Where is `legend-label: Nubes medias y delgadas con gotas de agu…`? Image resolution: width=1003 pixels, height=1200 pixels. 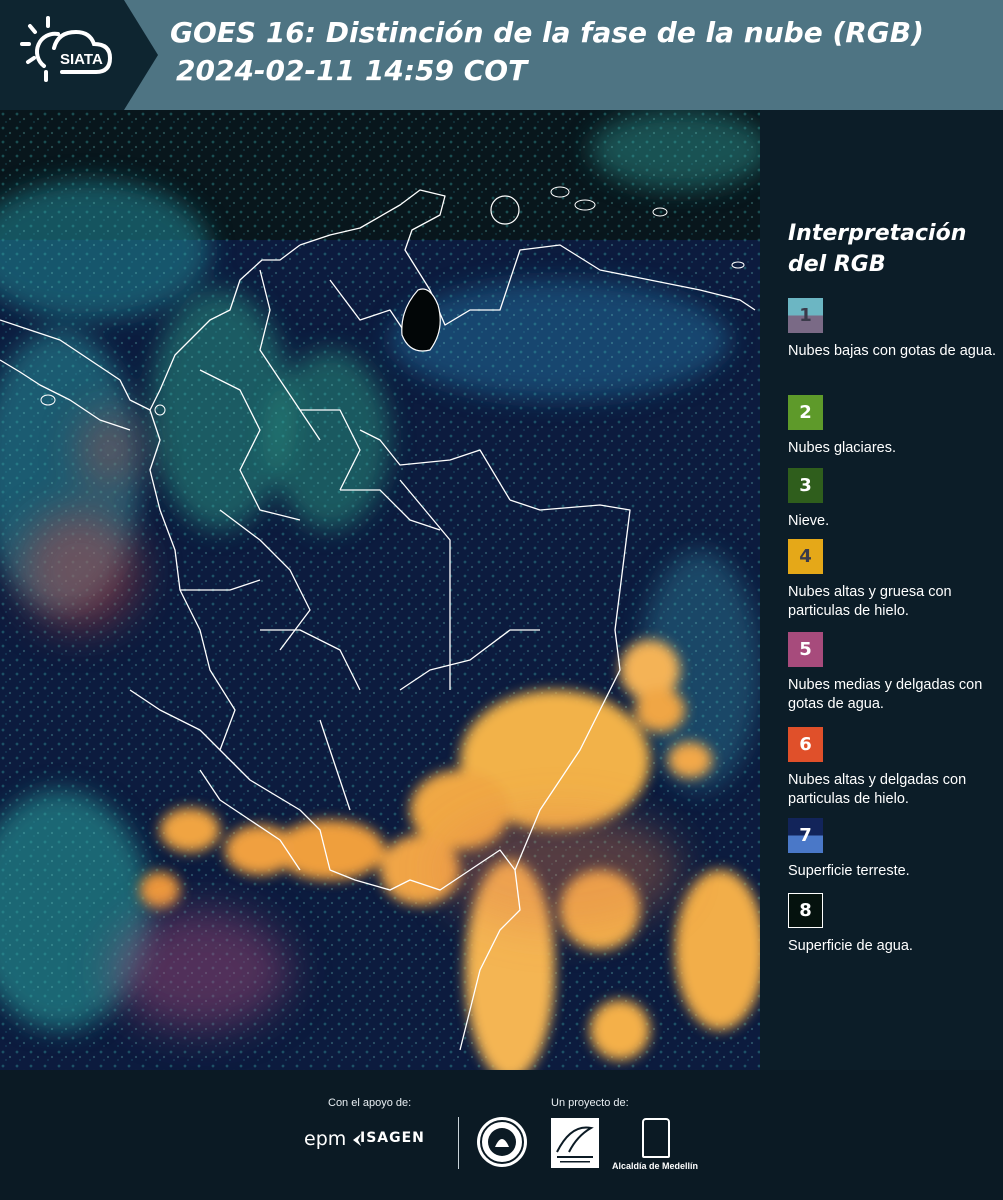
legend-label: Nubes medias y delgadas con gotas de agu… is located at coordinates (885, 694).